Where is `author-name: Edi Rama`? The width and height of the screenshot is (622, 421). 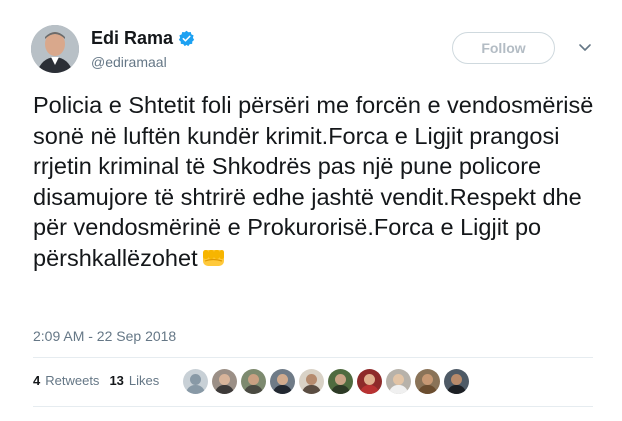 author-name: Edi Rama is located at coordinates (143, 38).